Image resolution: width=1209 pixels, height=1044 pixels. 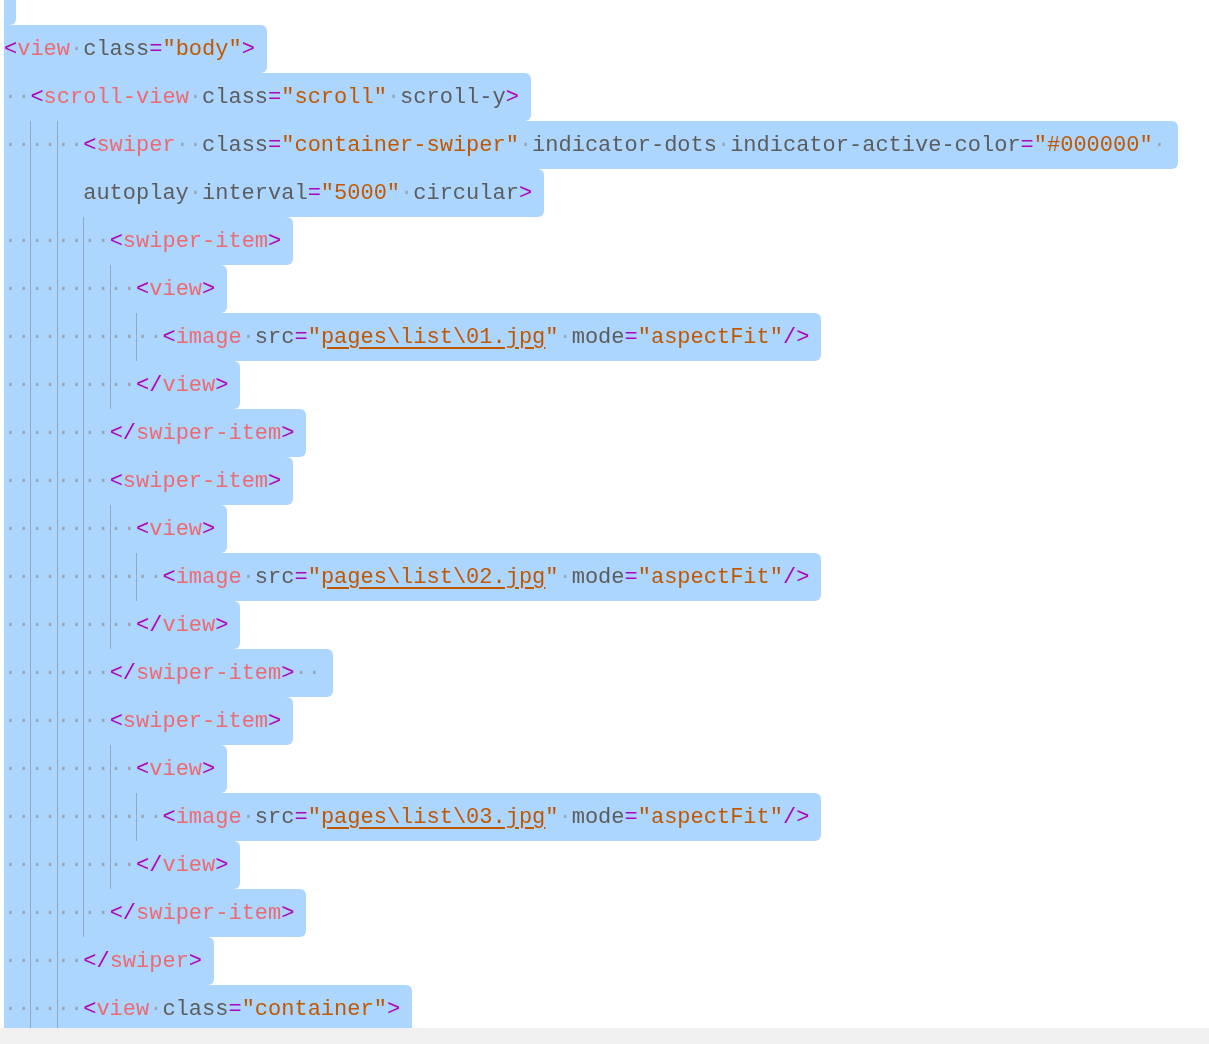 I want to click on file-link: pages\list\02.jpg, so click(x=433, y=577).